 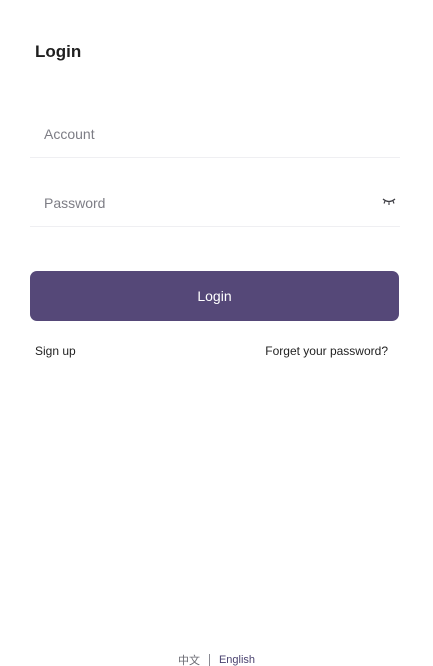 I want to click on password-input, so click(x=204, y=203).